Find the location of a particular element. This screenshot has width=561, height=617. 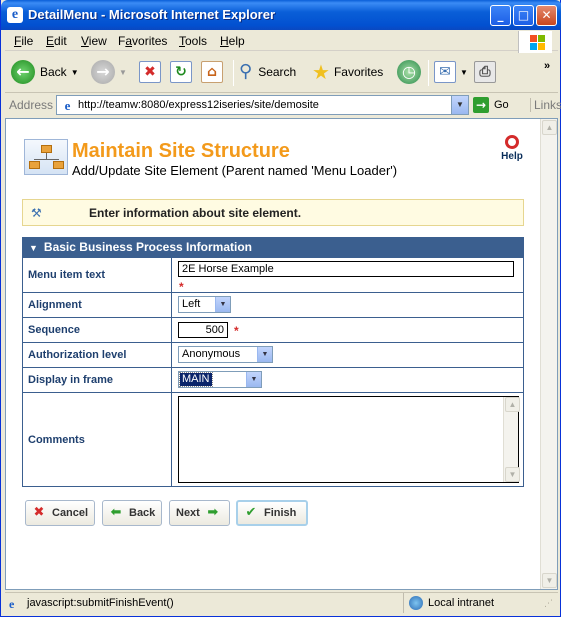

textarea-scrollbar: ▲ ▼ is located at coordinates (511, 439).